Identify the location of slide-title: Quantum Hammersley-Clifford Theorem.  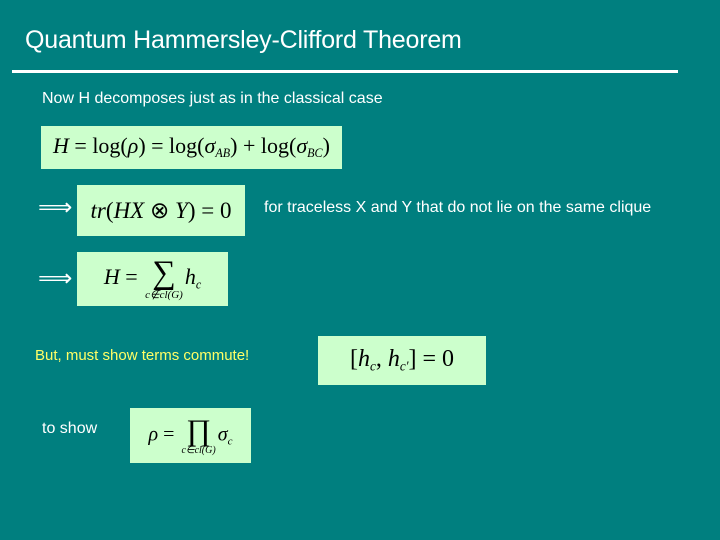
(243, 40).